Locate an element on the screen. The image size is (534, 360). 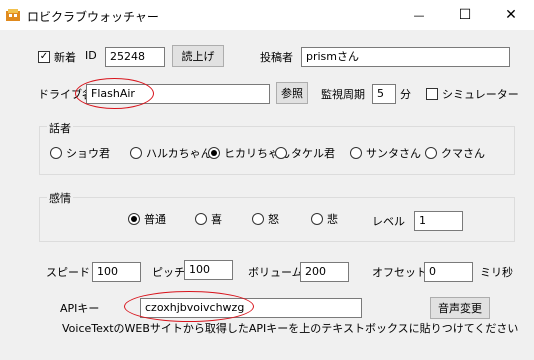
simulator-checkbox is located at coordinates (432, 94).